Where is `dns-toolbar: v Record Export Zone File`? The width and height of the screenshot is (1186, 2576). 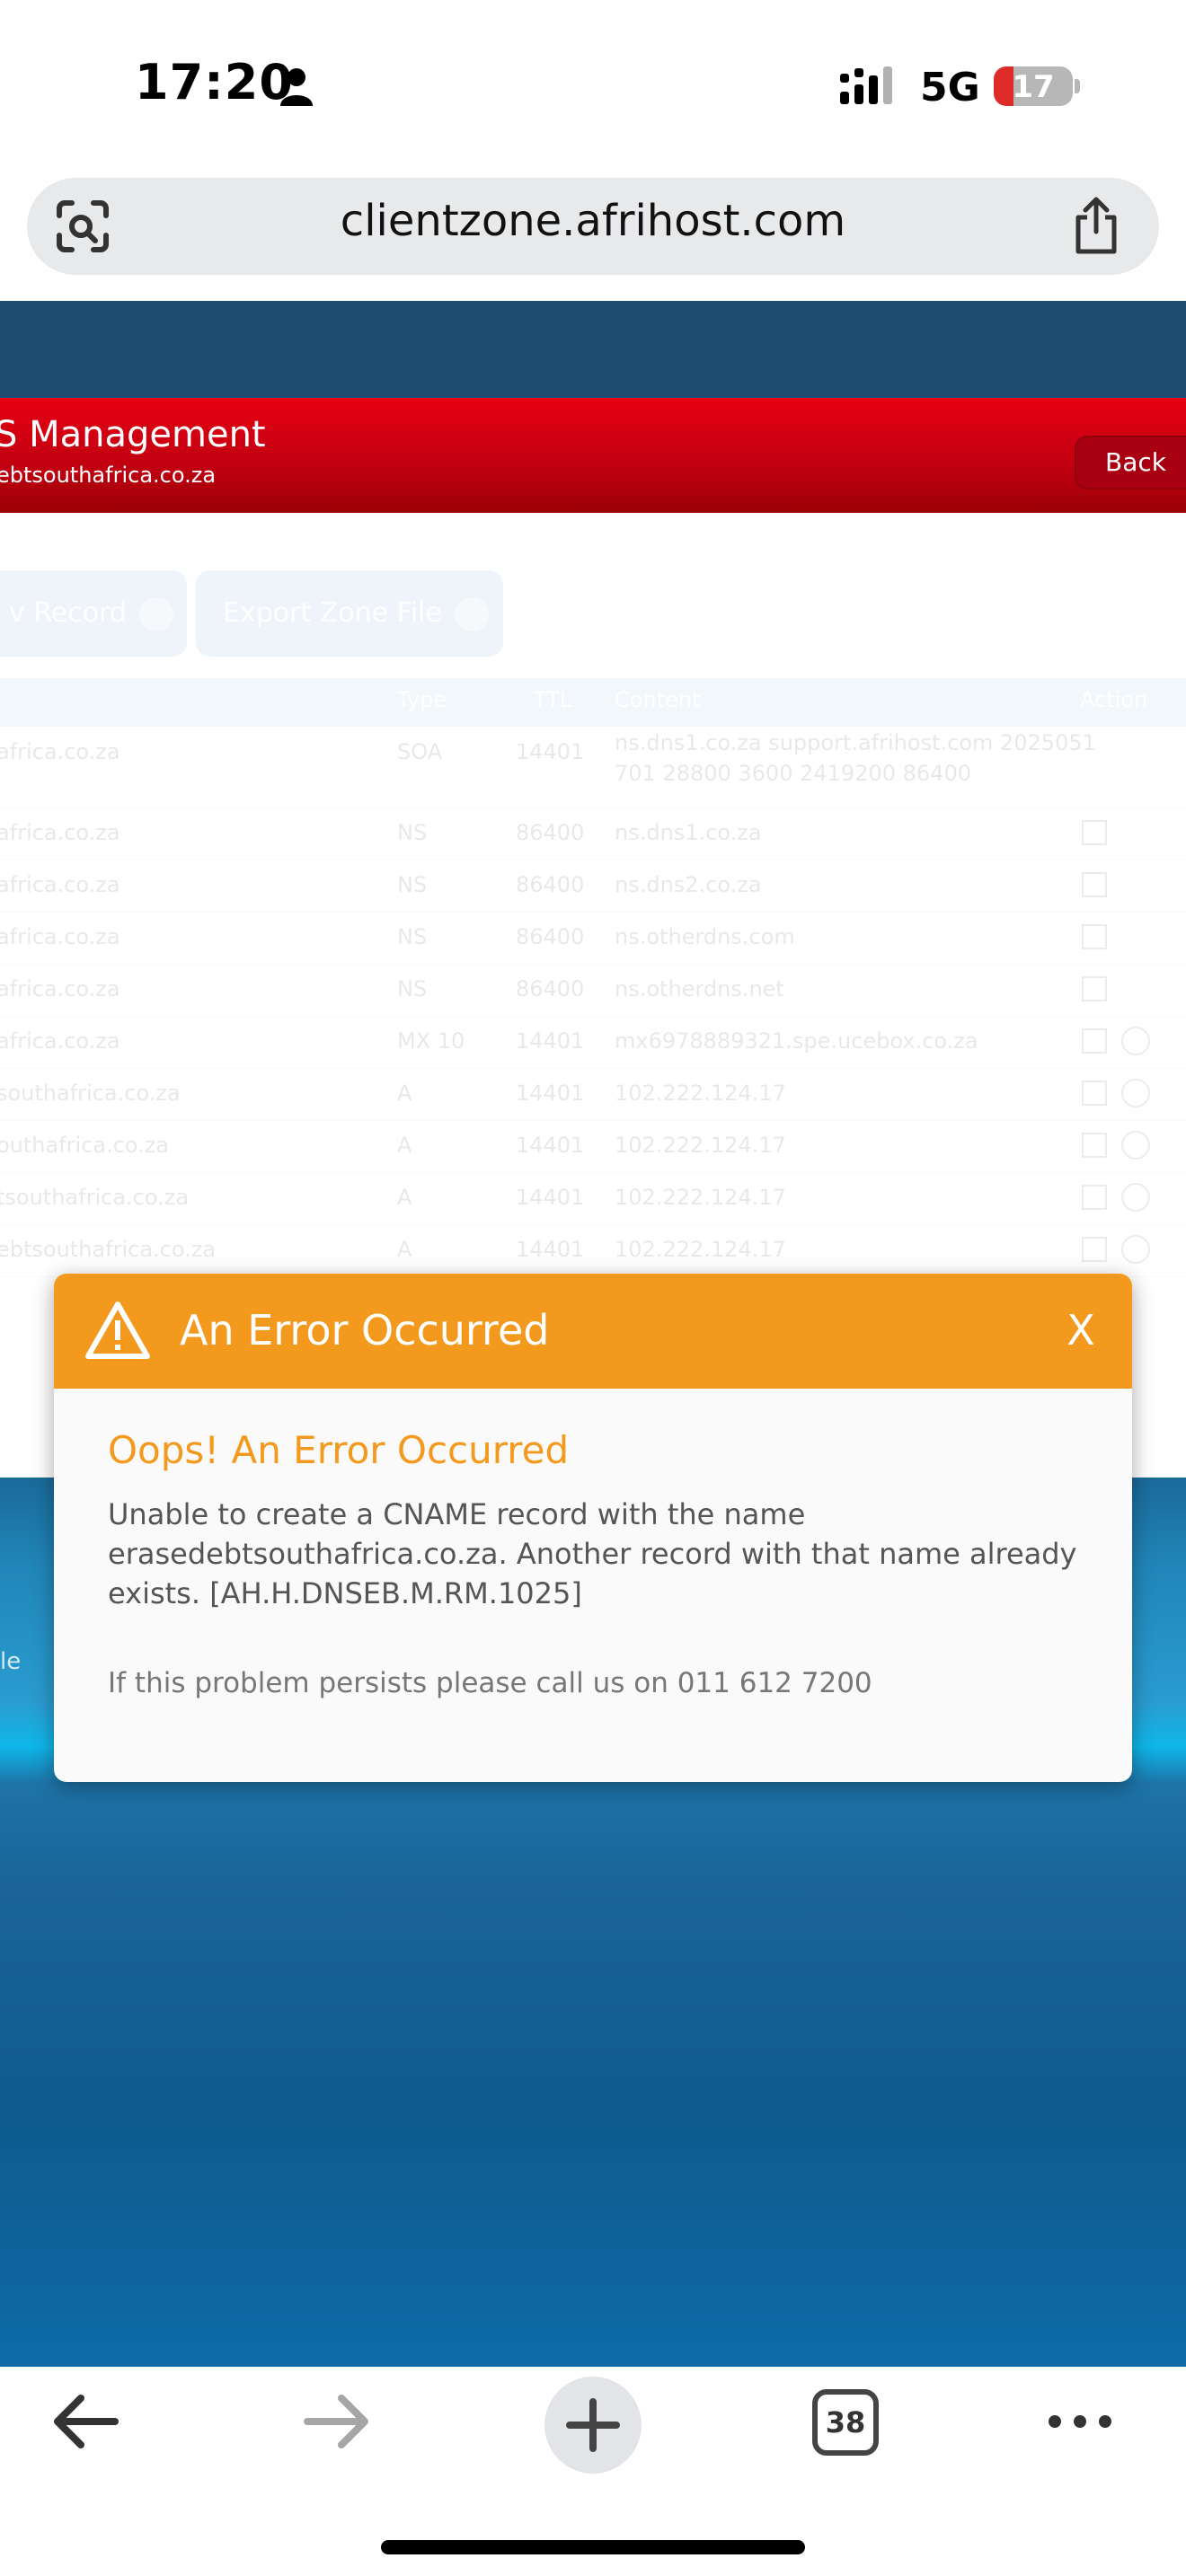 dns-toolbar: v Record Export Zone File is located at coordinates (593, 615).